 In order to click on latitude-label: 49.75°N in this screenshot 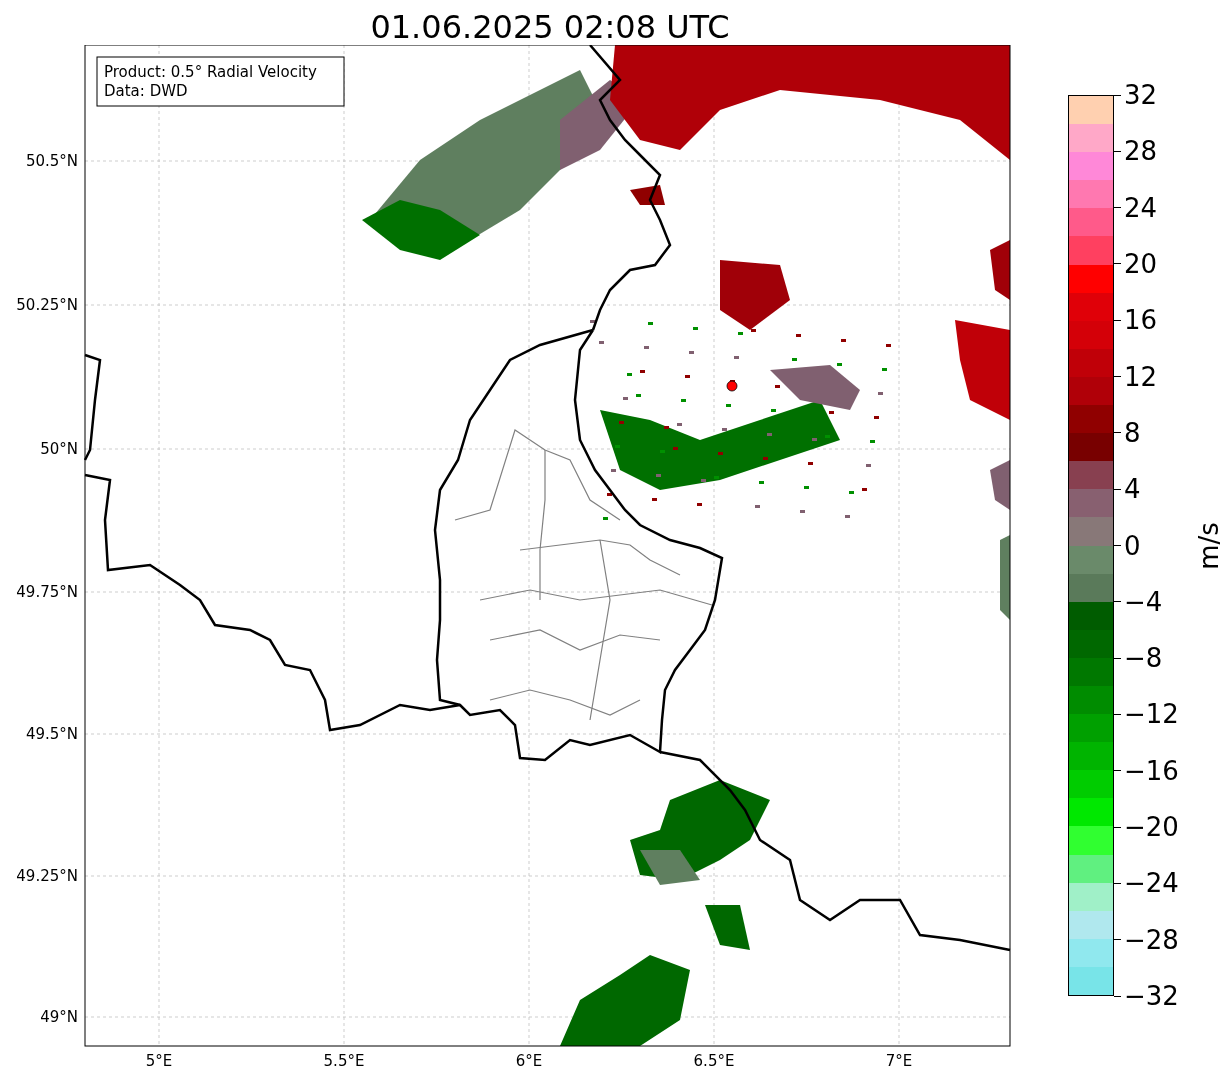, I will do `click(47, 592)`.